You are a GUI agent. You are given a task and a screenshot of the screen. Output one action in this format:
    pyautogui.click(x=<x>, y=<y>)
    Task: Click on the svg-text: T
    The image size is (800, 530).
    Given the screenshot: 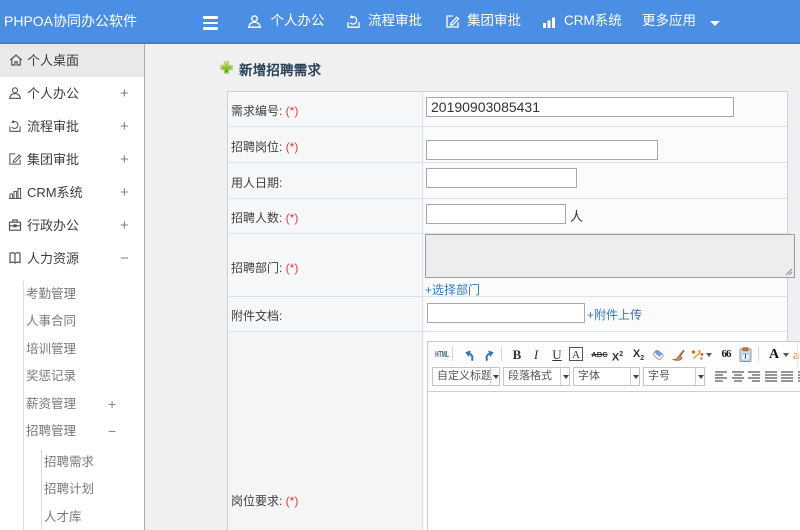 What is the action you would take?
    pyautogui.click(x=745, y=356)
    